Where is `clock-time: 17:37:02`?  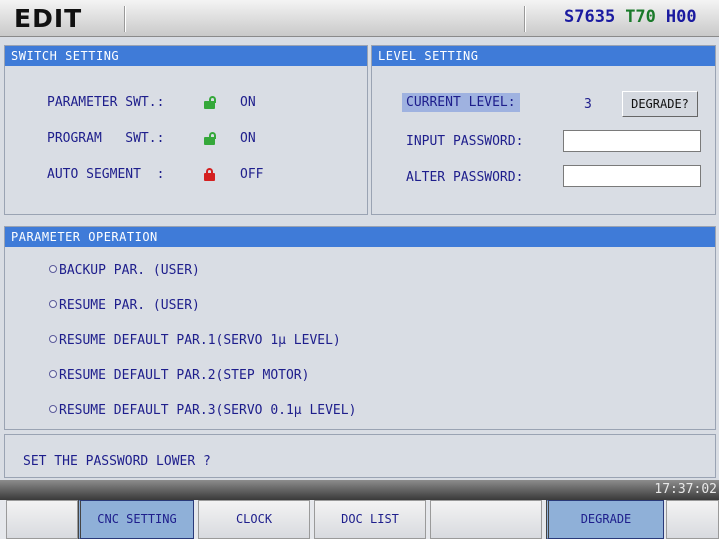 clock-time: 17:37:02 is located at coordinates (685, 489).